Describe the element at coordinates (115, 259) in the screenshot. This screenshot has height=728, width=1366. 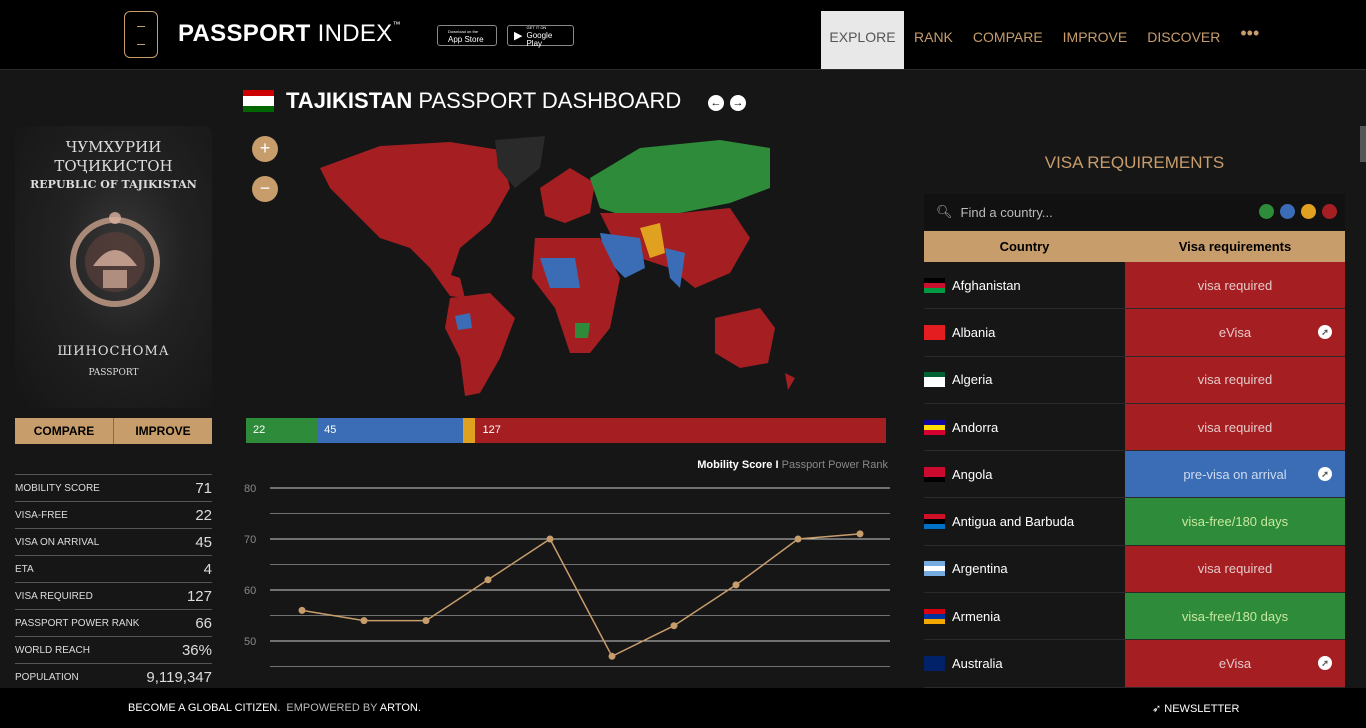
I see `emblem-icon` at that location.